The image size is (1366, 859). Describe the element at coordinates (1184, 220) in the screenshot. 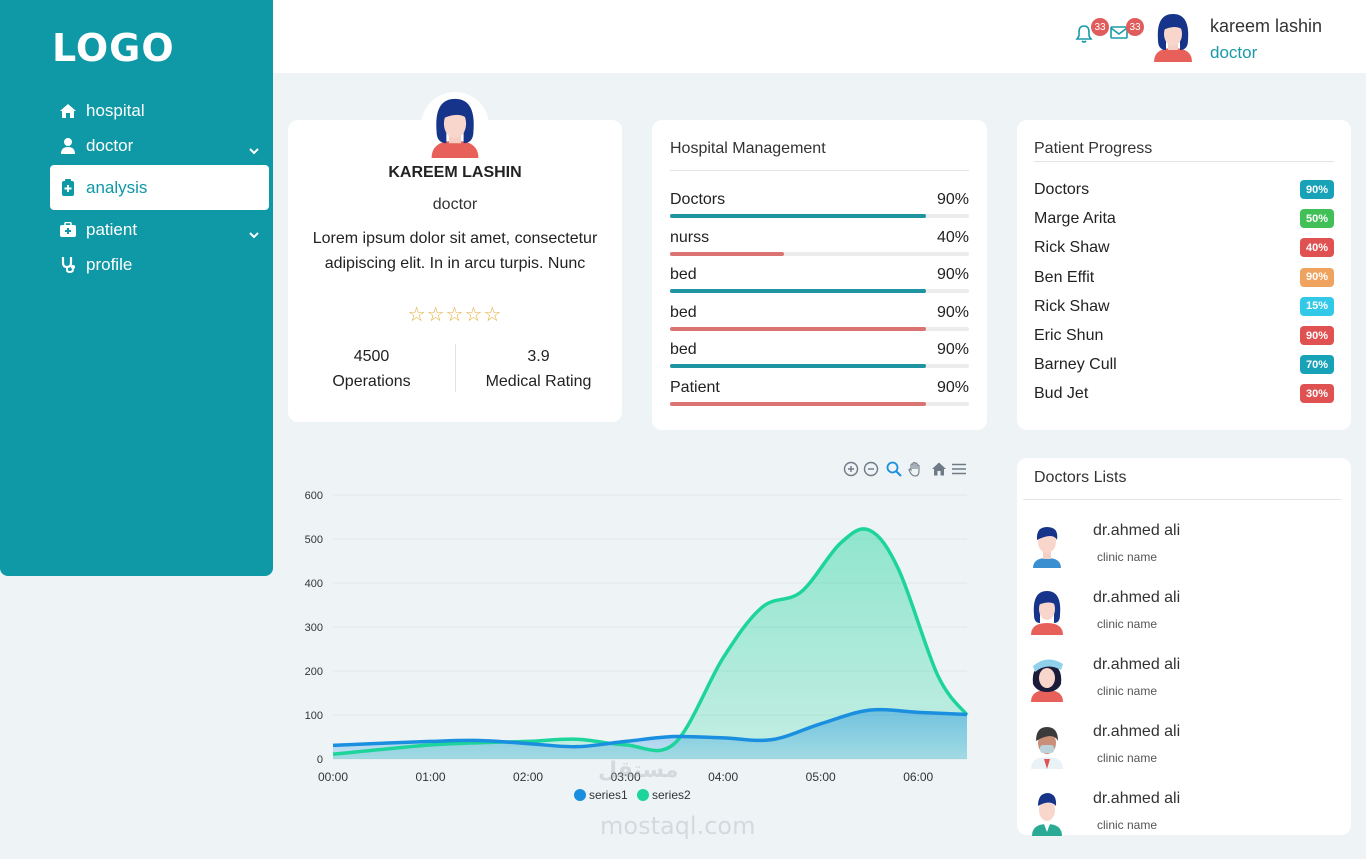

I see `list-item: Marge Arita 50%` at that location.